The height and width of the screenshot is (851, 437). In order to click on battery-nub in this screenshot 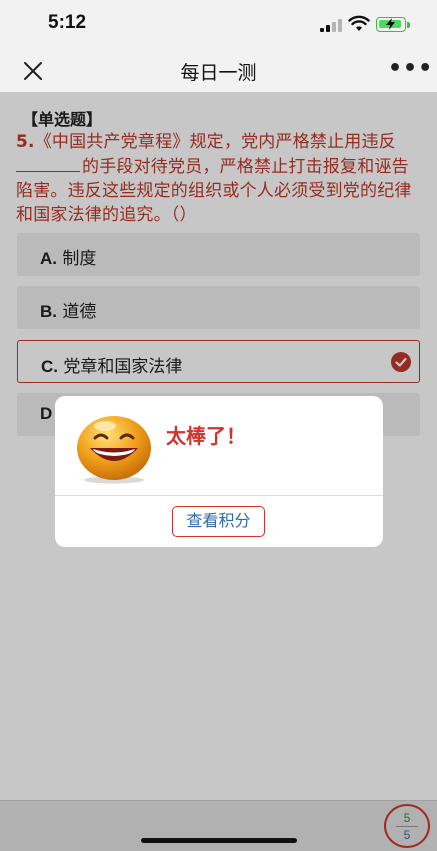, I will do `click(408, 25)`.